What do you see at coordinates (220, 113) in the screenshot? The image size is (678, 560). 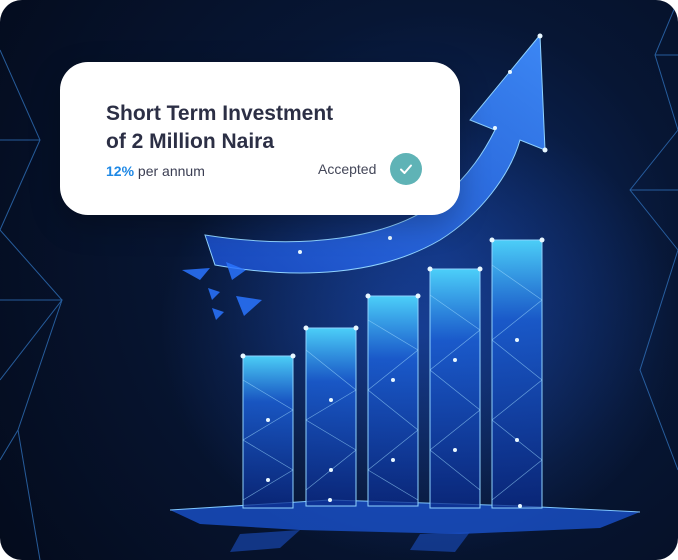 I see `card-title-line1: Short Term Investment` at bounding box center [220, 113].